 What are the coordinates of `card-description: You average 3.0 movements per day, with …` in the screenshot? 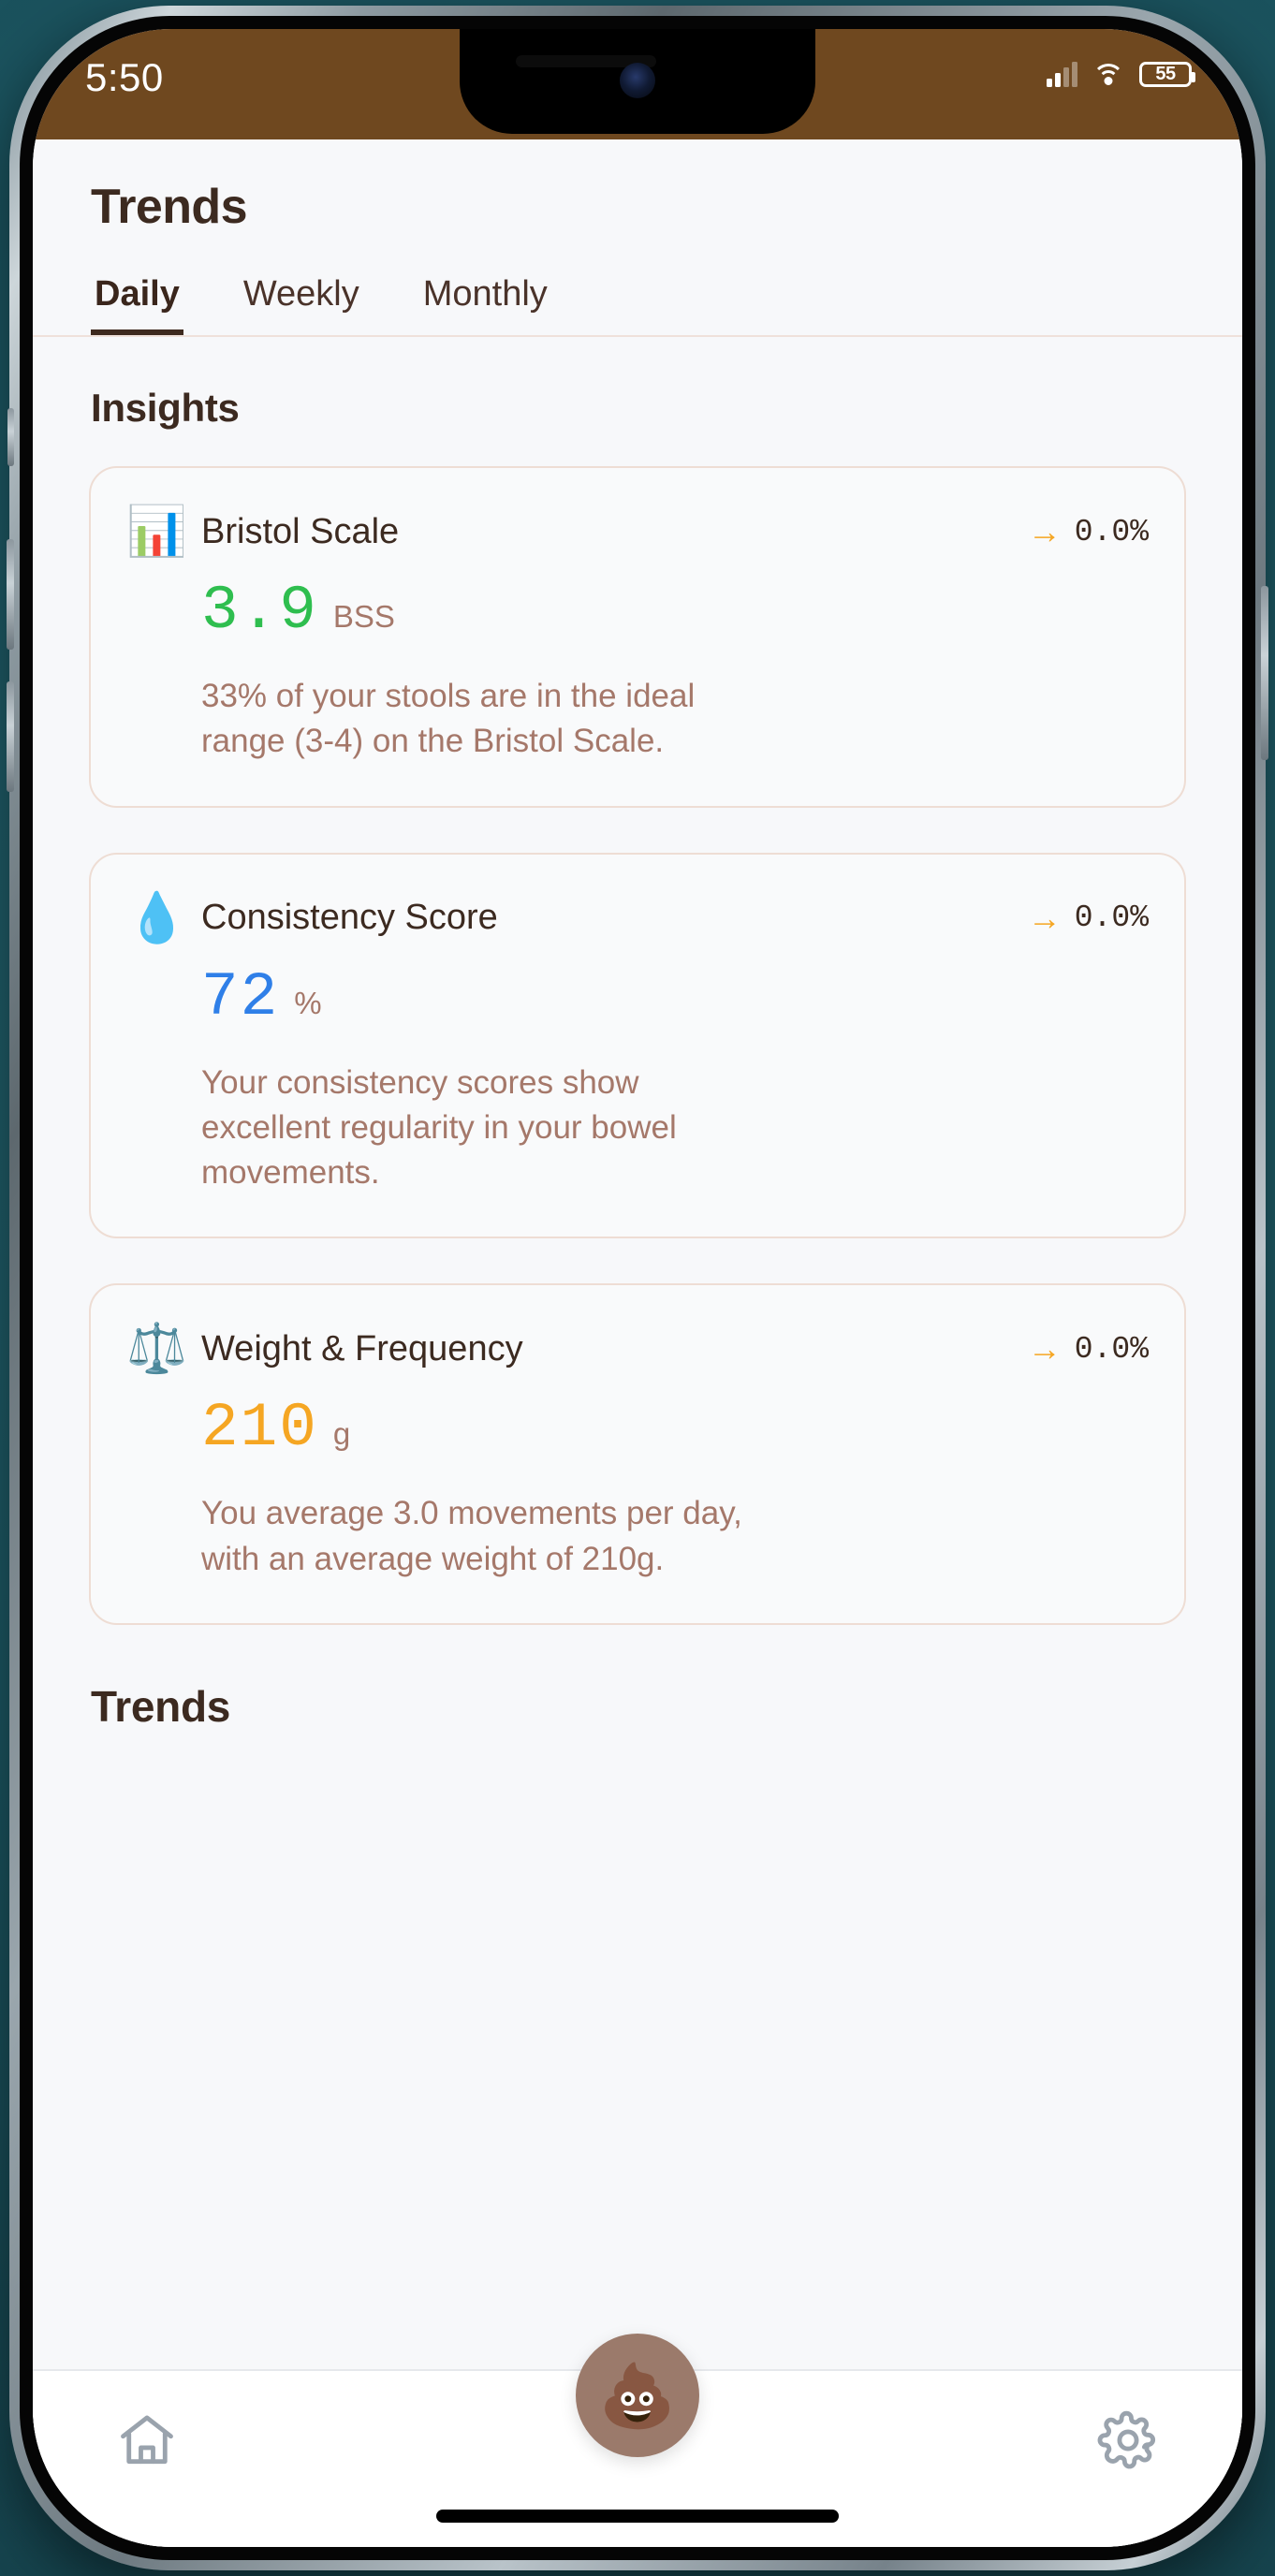 It's located at (471, 1536).